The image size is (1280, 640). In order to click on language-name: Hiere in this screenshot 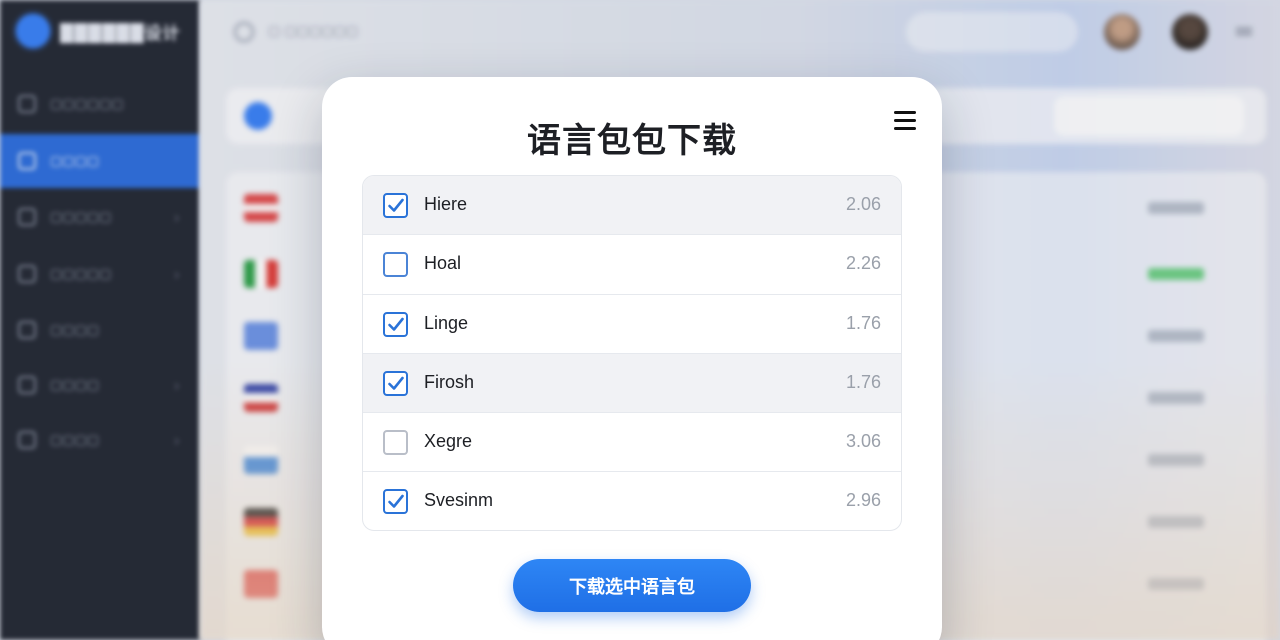, I will do `click(446, 204)`.